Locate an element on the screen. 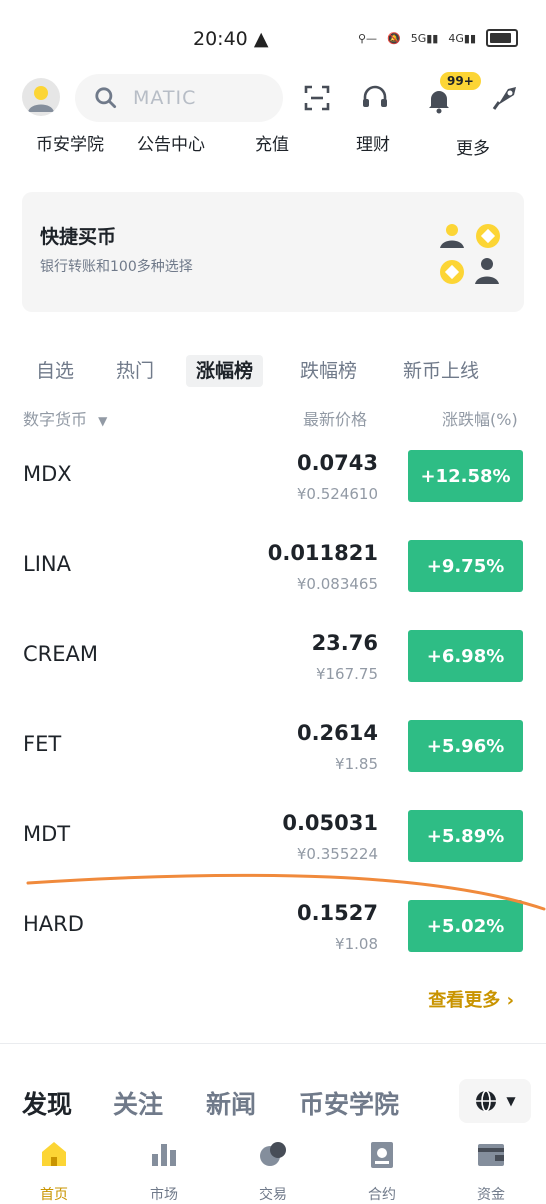 The width and height of the screenshot is (546, 1204). key-icon: ⚲— is located at coordinates (367, 38).